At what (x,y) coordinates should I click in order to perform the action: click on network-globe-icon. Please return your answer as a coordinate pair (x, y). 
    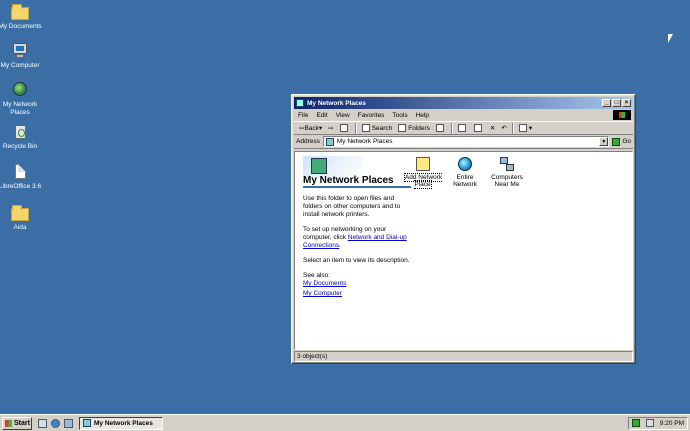
    Looking at the image, I should click on (20, 90).